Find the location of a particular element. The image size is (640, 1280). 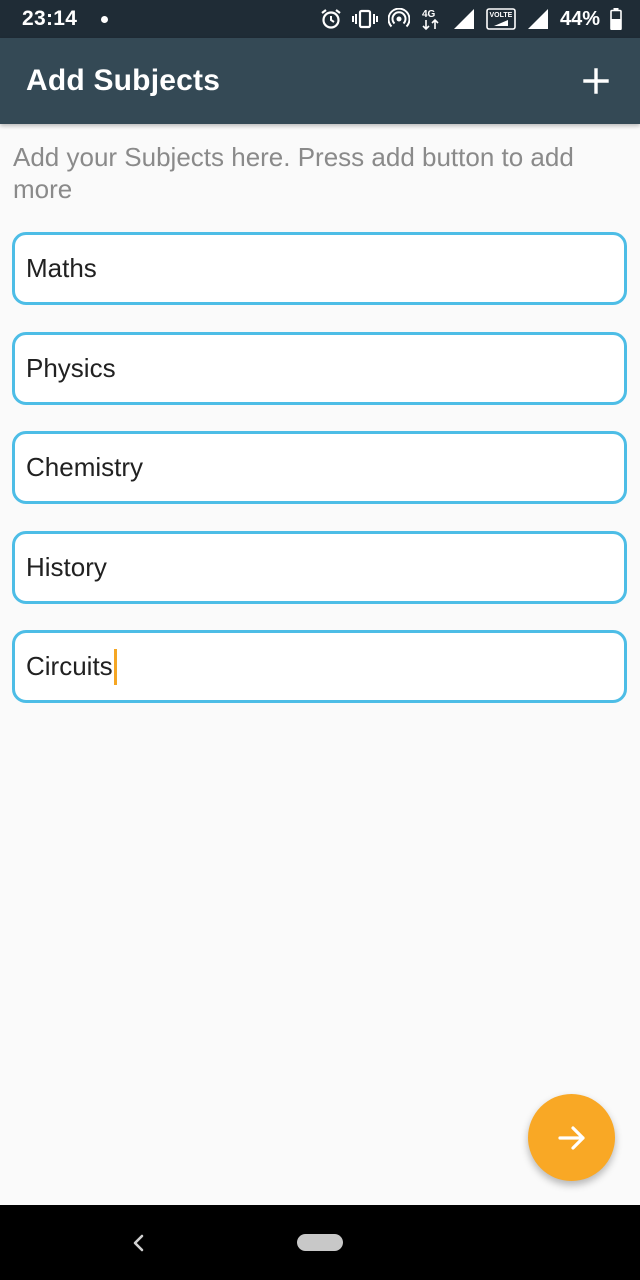

system-nav-bar is located at coordinates (320, 1242).